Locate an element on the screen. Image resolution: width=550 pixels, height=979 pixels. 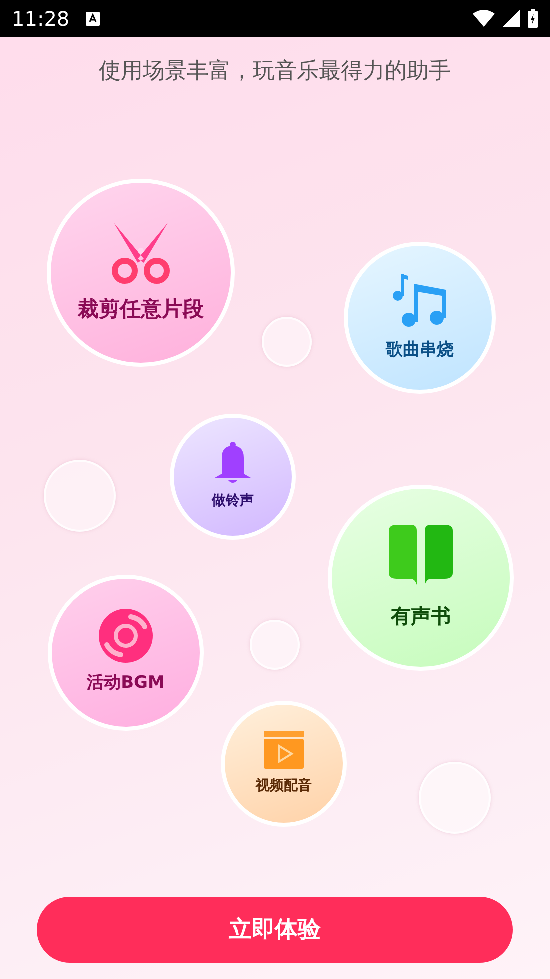
feature-bubble: 活动BGM is located at coordinates (126, 653).